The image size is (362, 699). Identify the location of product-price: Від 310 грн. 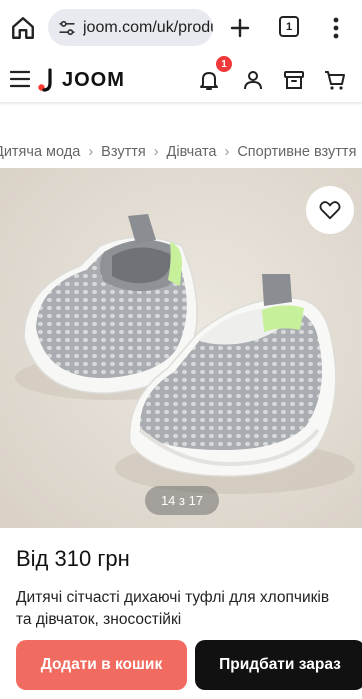
(73, 558).